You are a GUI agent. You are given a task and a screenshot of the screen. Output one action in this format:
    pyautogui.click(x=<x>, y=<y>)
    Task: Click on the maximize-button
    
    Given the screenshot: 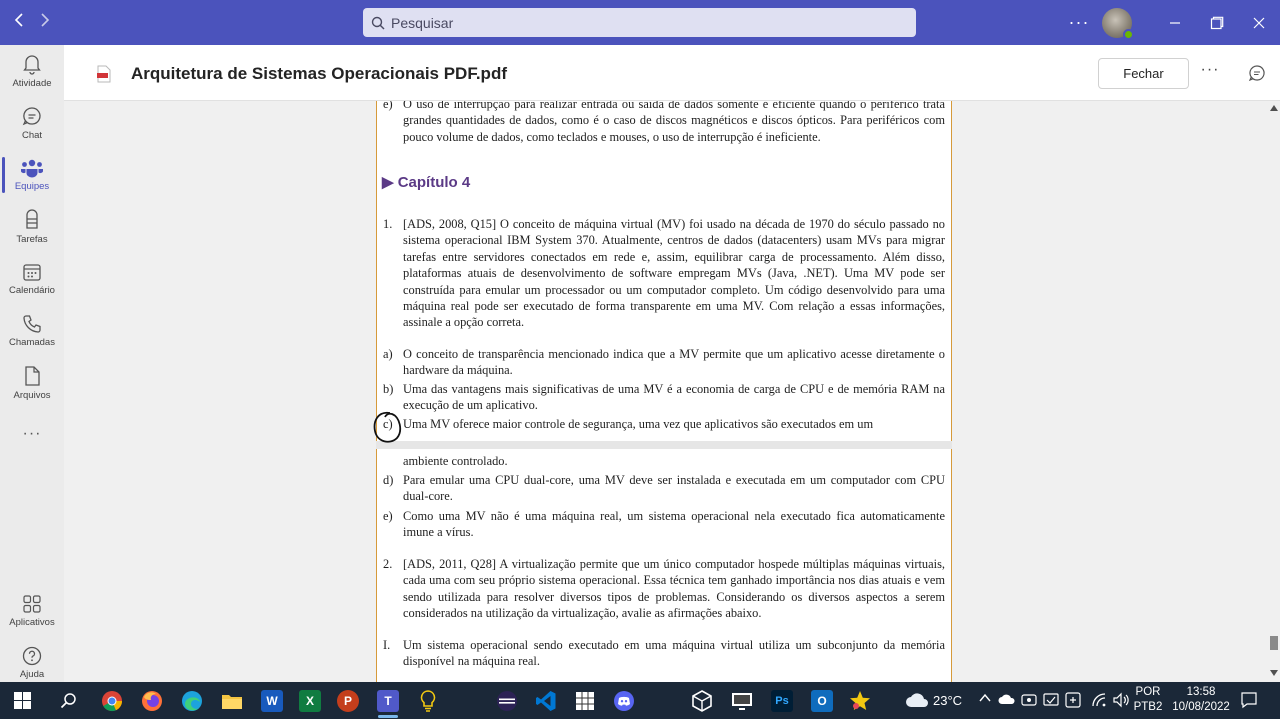 What is the action you would take?
    pyautogui.click(x=1217, y=22)
    